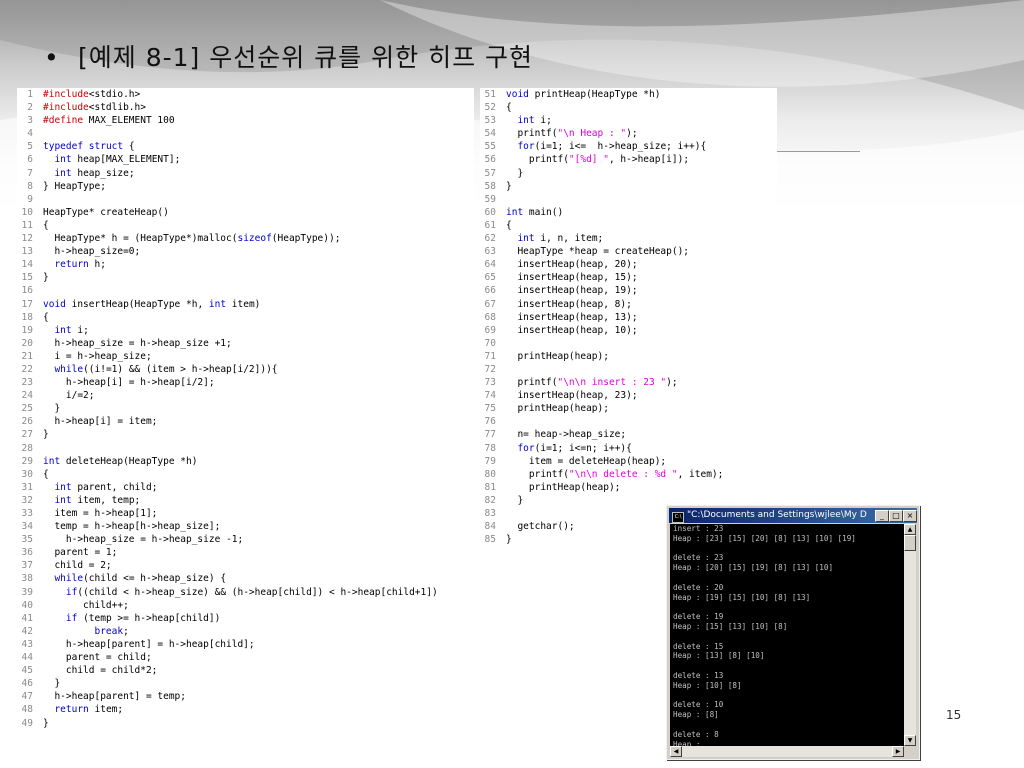  What do you see at coordinates (245, 448) in the screenshot?
I see `code-line: 28` at bounding box center [245, 448].